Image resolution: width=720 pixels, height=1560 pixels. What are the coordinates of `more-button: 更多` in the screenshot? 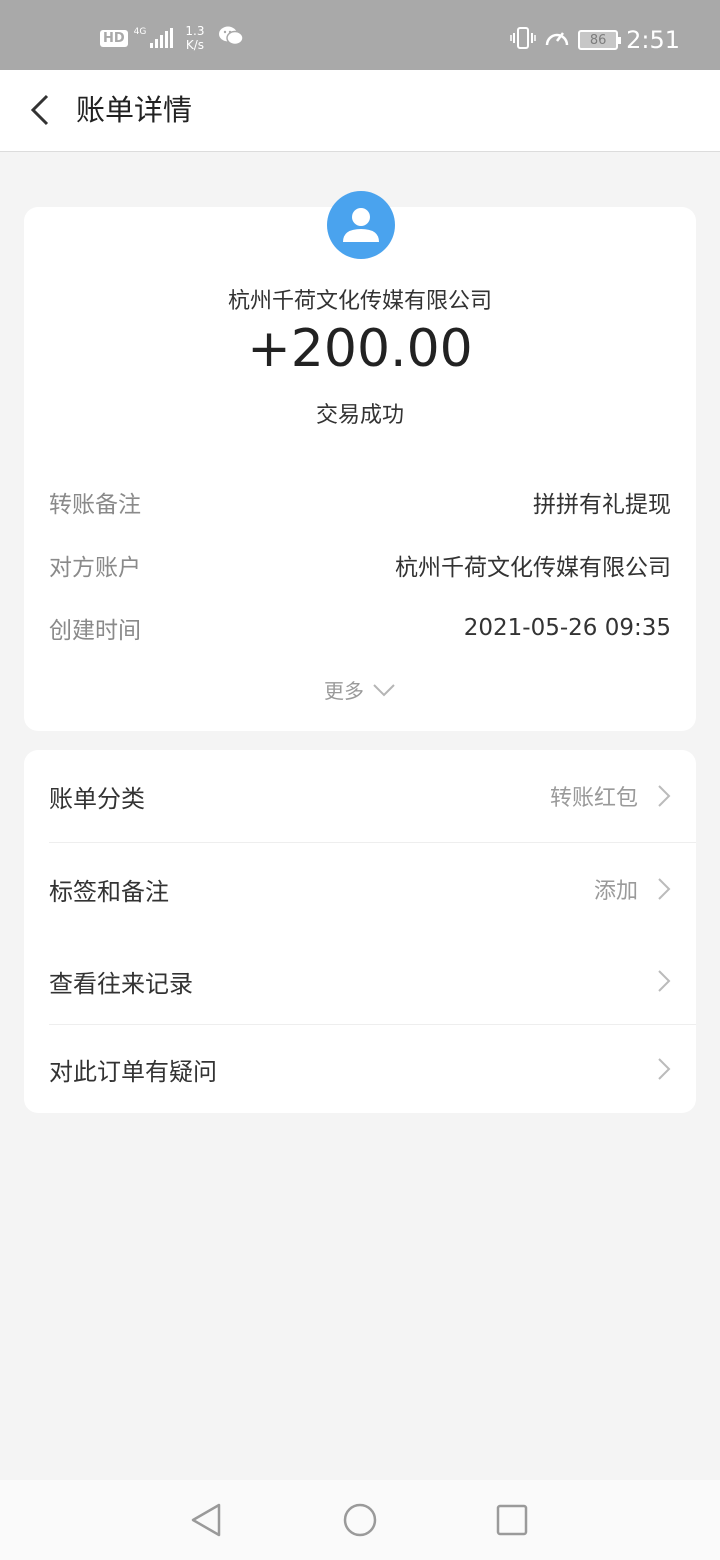 It's located at (360, 689).